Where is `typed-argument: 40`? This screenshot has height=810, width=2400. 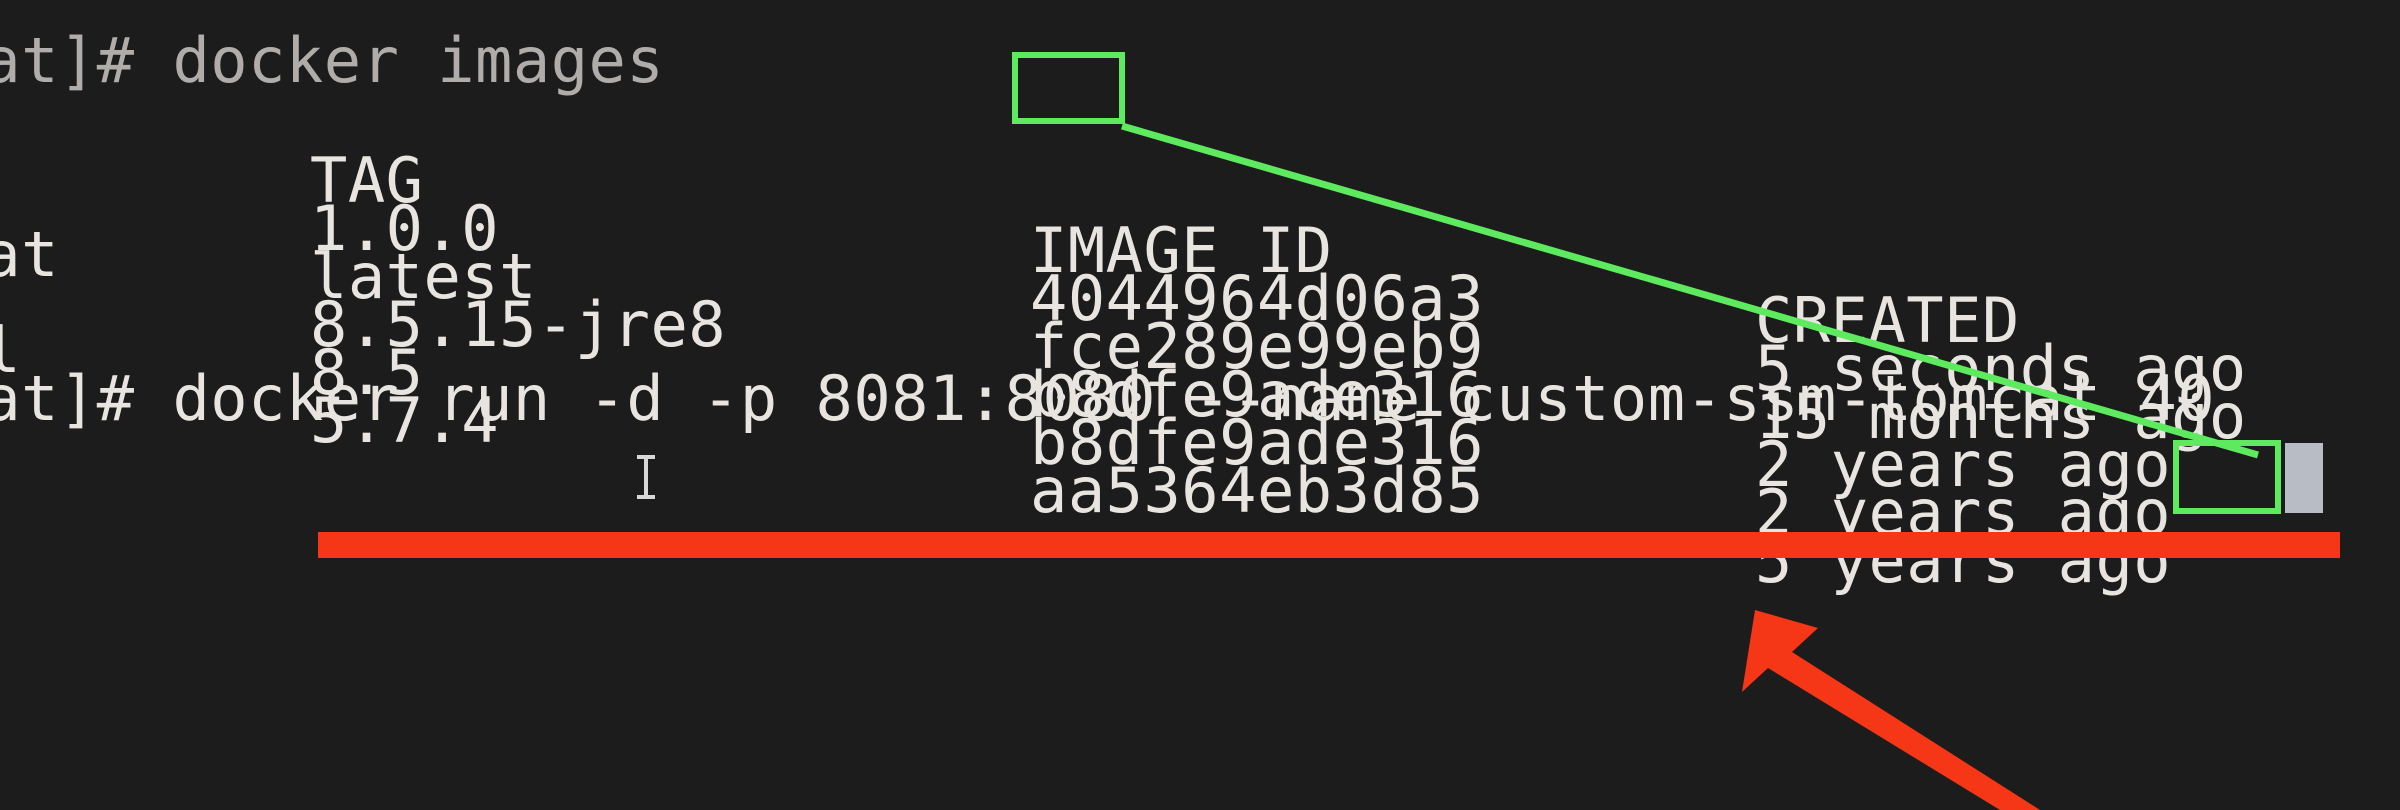
typed-argument: 40 is located at coordinates (2177, 398).